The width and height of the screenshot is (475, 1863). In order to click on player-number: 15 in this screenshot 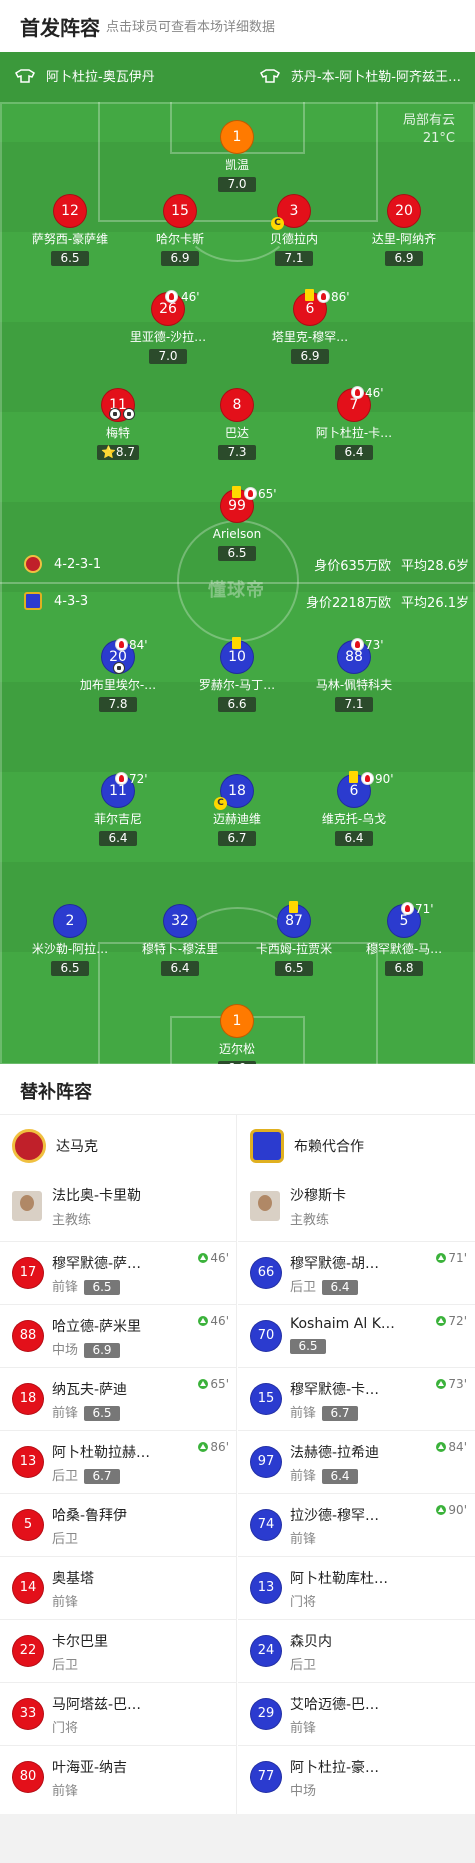, I will do `click(180, 211)`.